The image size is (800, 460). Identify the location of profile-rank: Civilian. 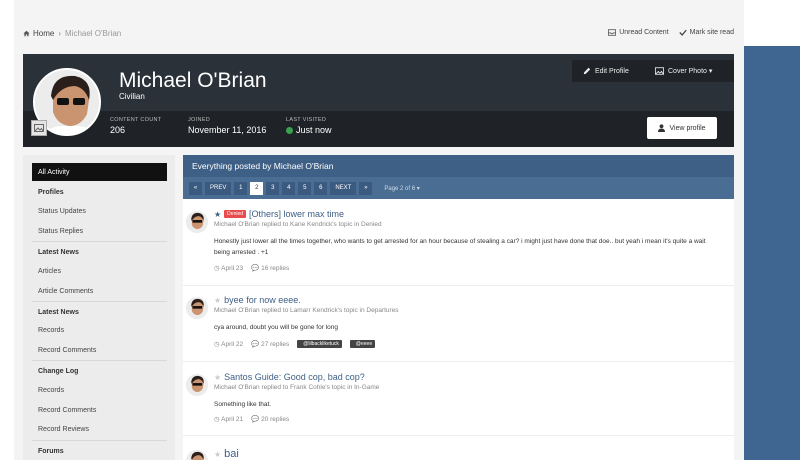
(132, 96).